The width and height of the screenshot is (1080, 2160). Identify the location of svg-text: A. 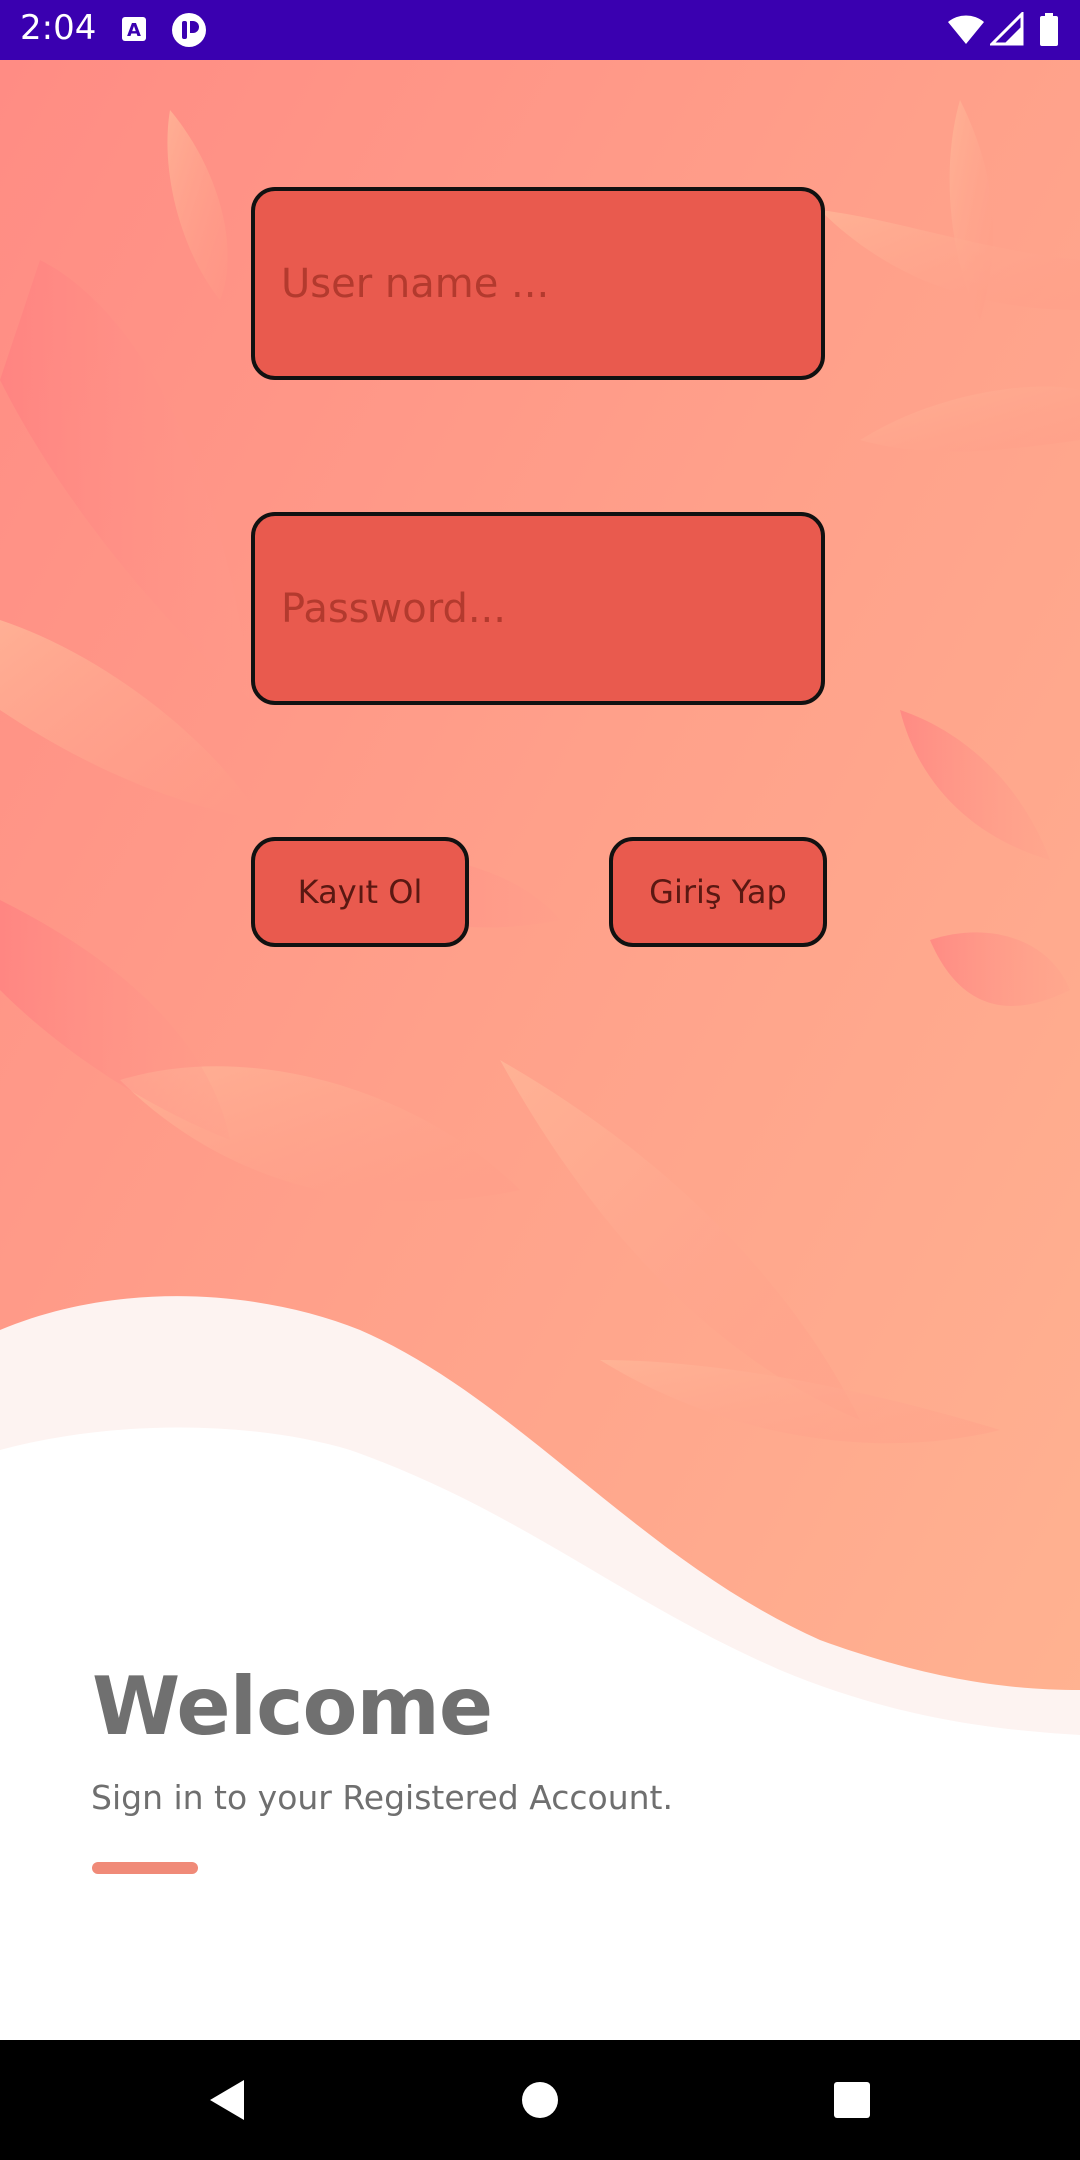
(134, 30).